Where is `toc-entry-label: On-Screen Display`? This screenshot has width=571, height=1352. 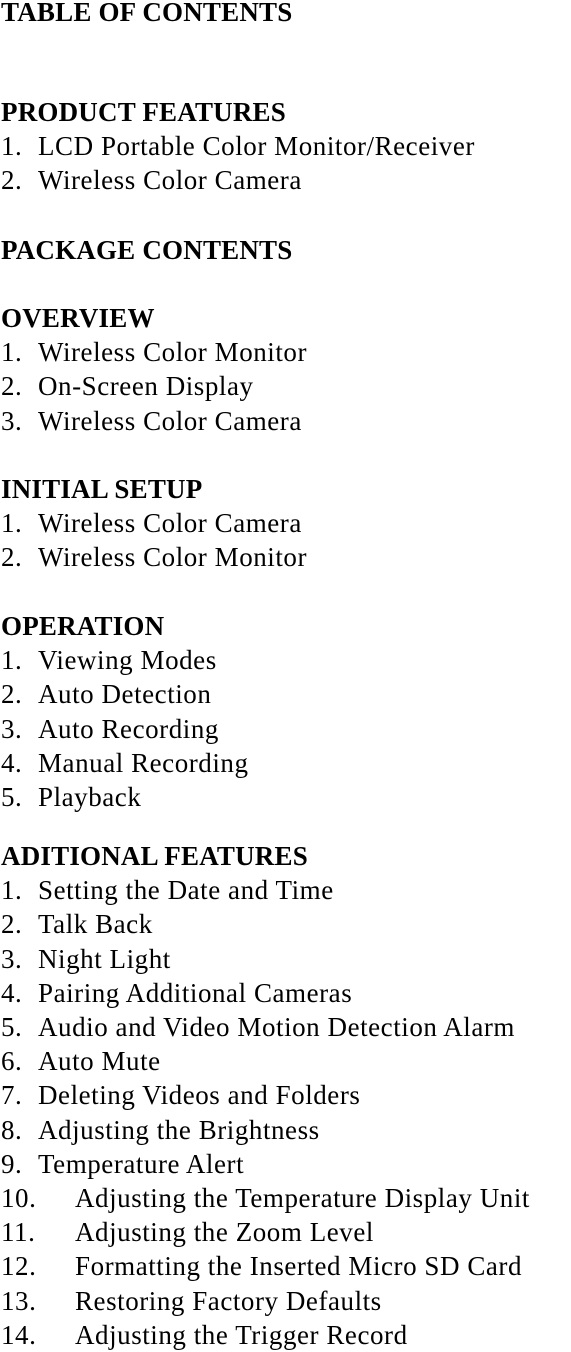
toc-entry-label: On-Screen Display is located at coordinates (146, 386).